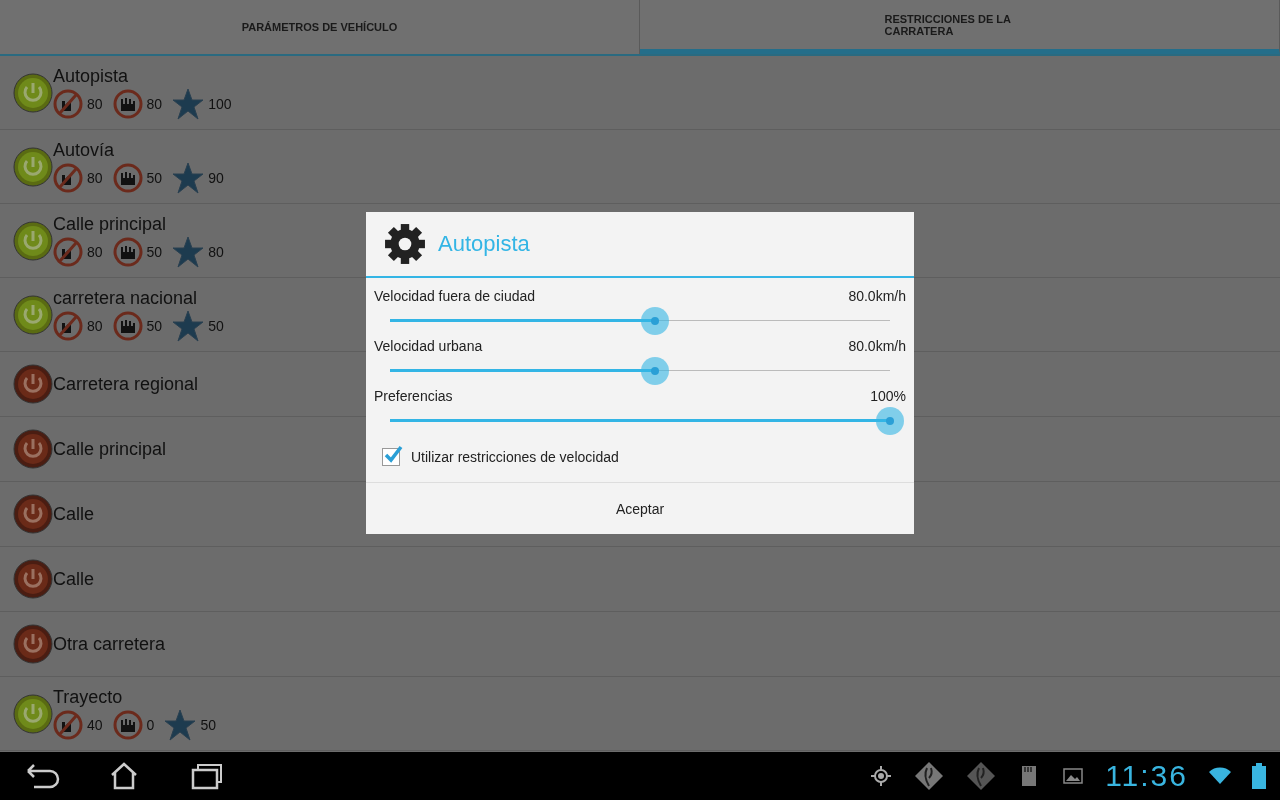  I want to click on road-row: Autopista 80 80 100, so click(640, 93).